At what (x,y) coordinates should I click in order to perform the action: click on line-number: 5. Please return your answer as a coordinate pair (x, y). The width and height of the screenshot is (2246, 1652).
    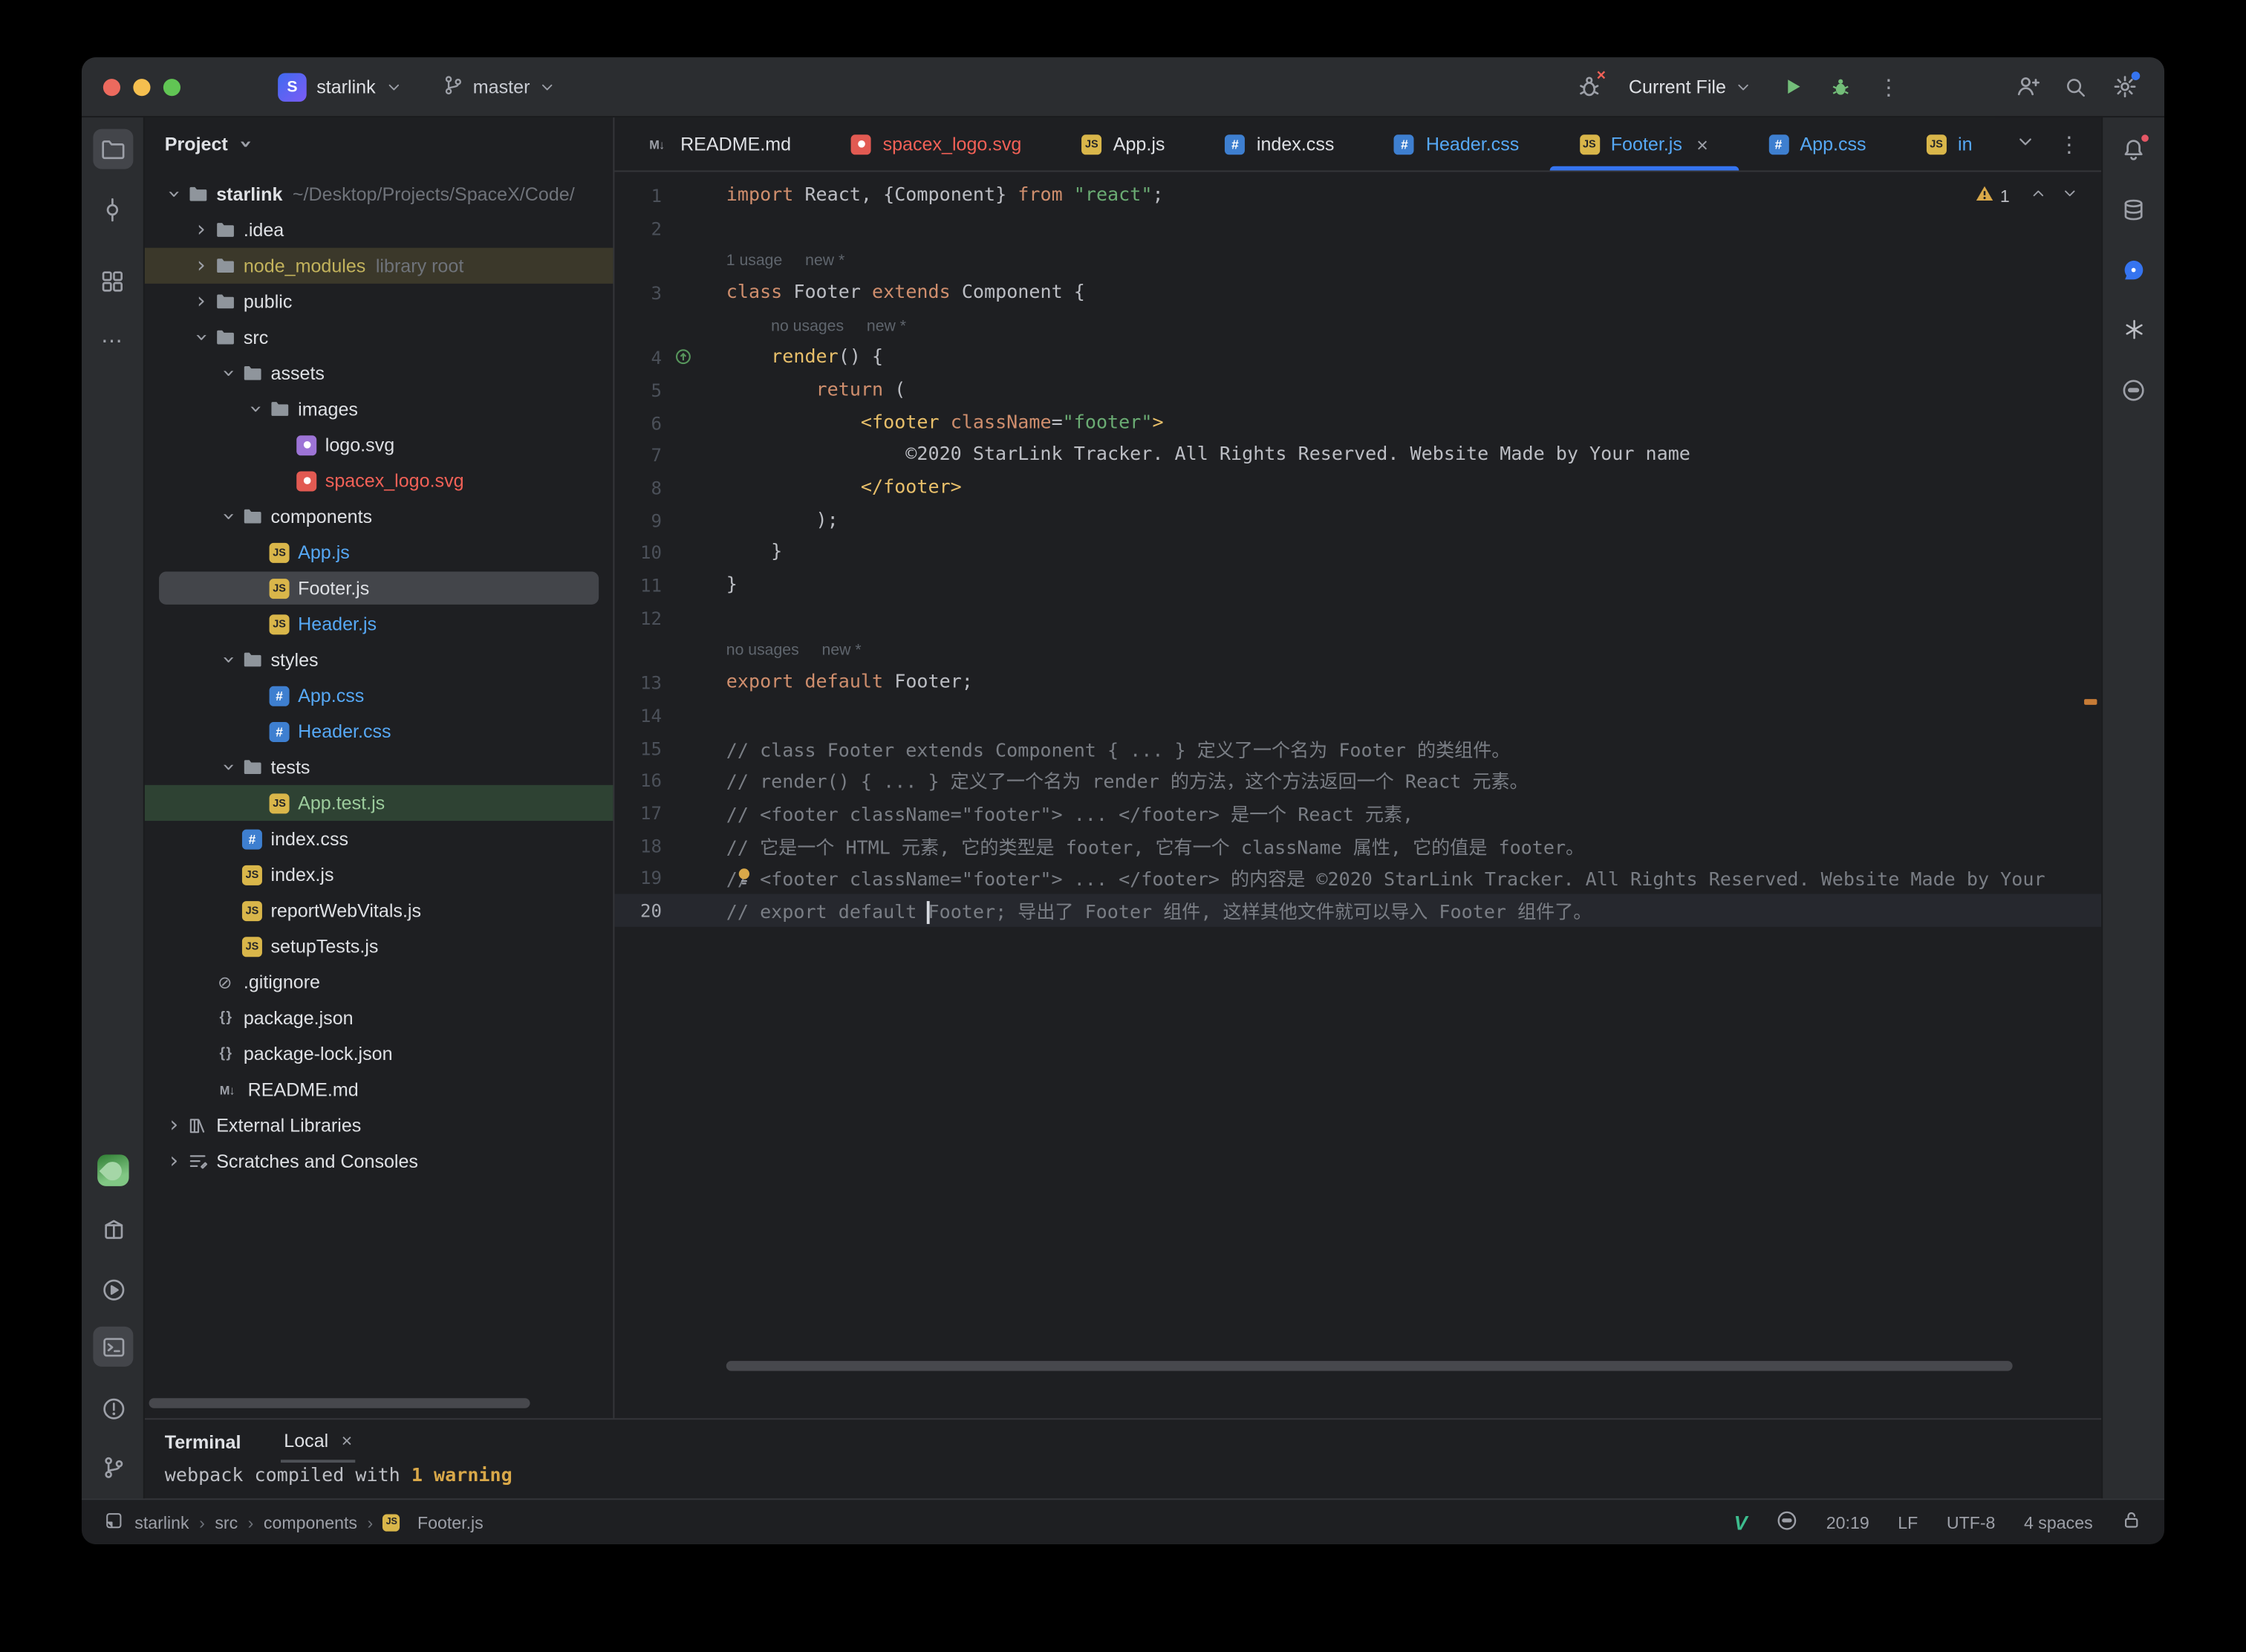
    Looking at the image, I should click on (670, 390).